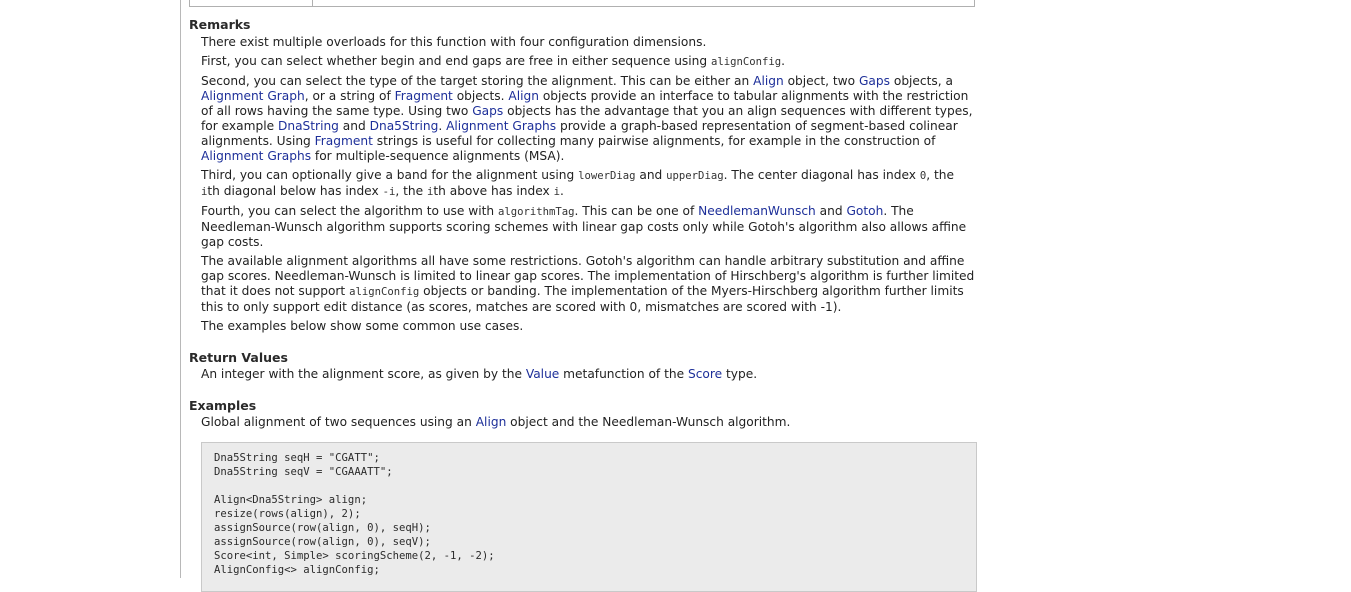 The width and height of the screenshot is (1351, 592). What do you see at coordinates (607, 176) in the screenshot?
I see `inline-code: lowerDiag` at bounding box center [607, 176].